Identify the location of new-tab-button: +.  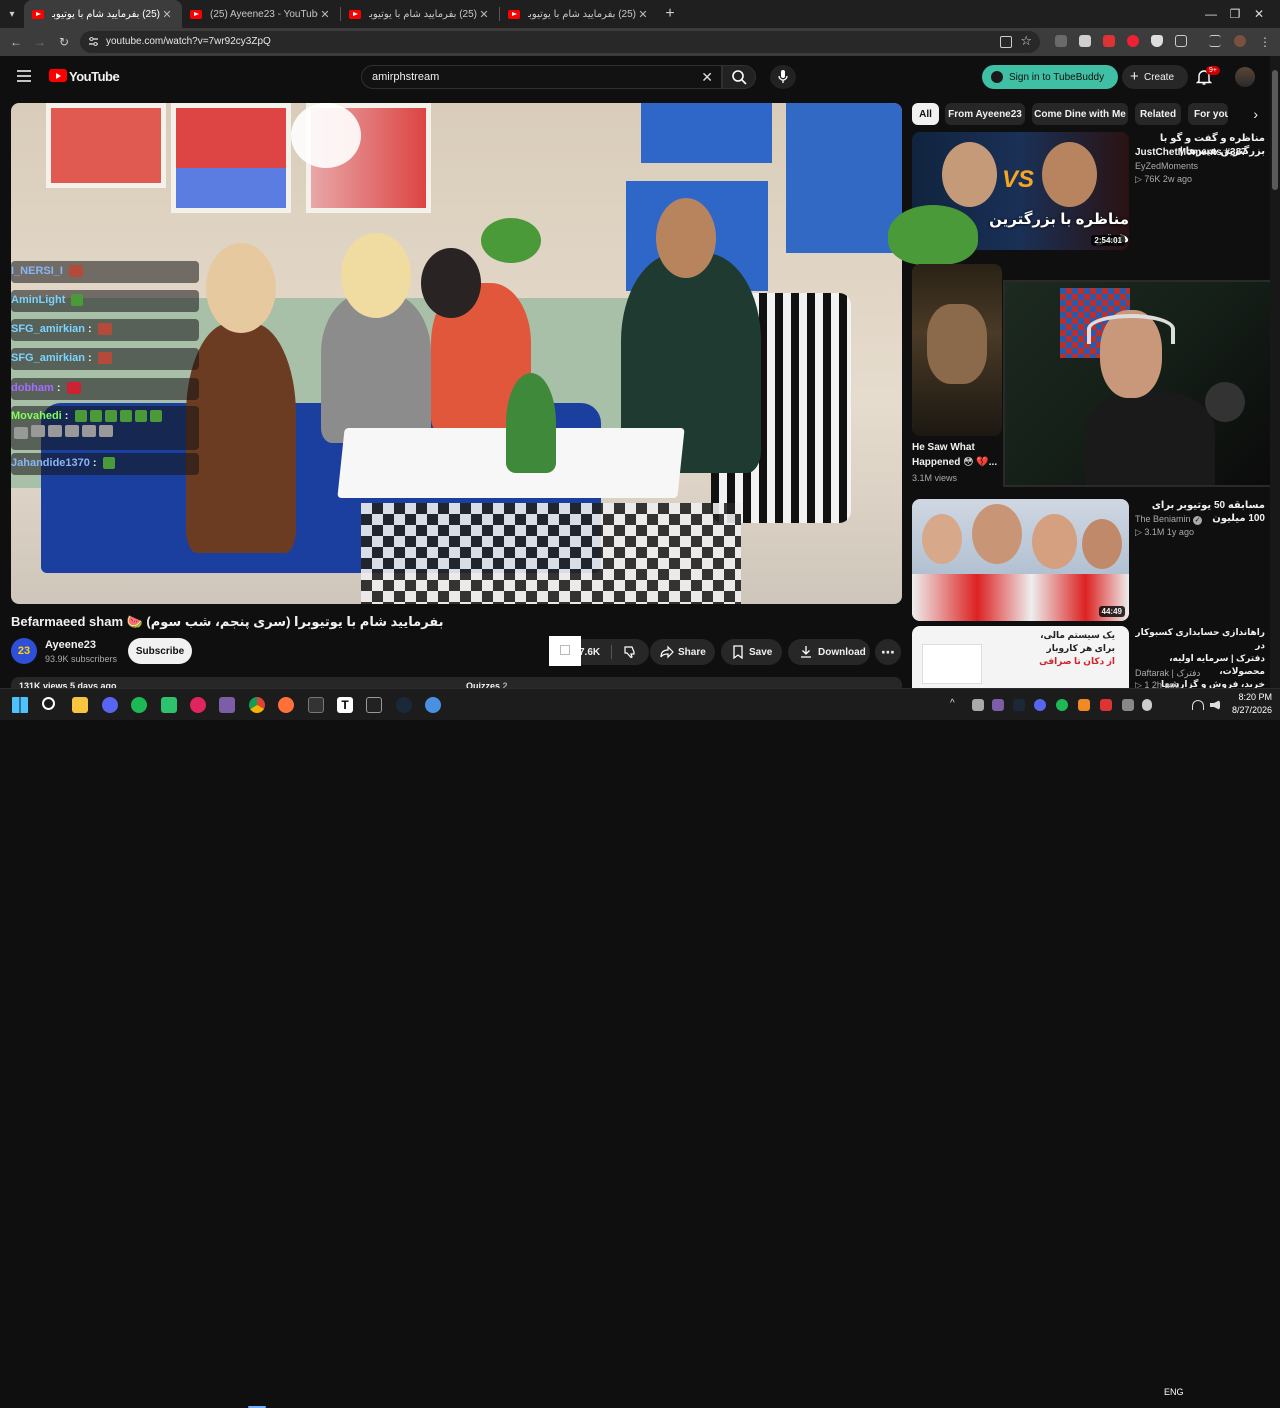
(670, 14).